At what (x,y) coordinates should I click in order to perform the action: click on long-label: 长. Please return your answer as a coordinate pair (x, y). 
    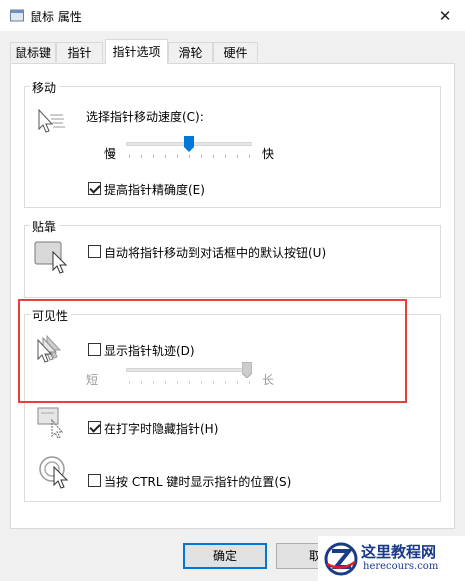
    Looking at the image, I should click on (268, 380).